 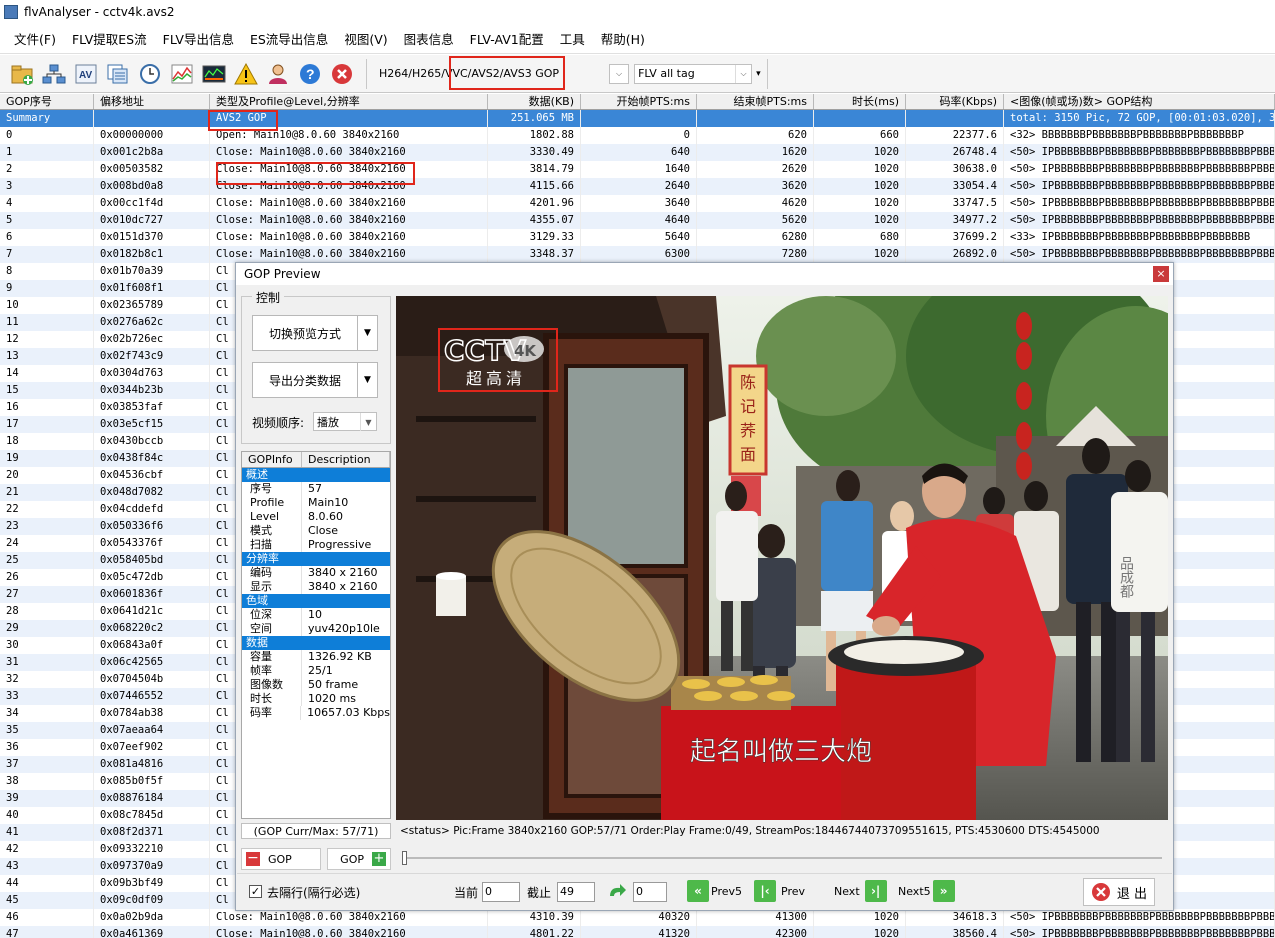 I want to click on info-value: 10657.03 Kbps, so click(x=348, y=712).